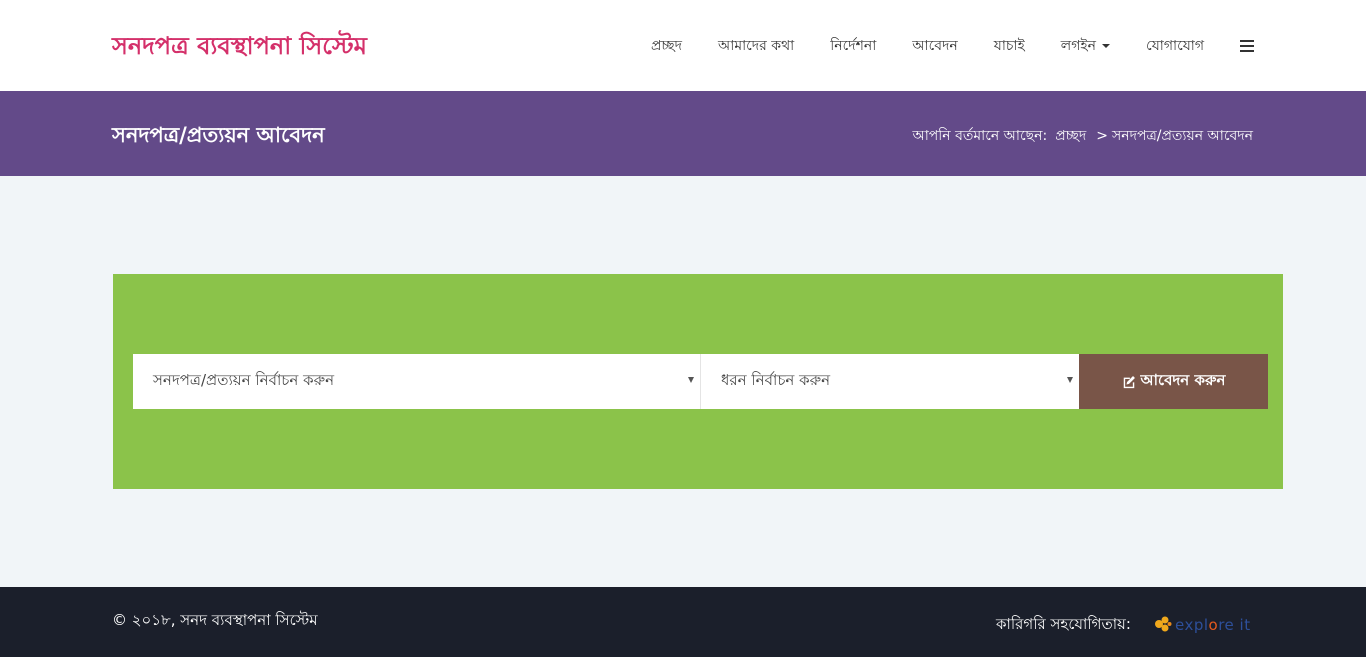  I want to click on copyright-text: © ২০১৮, সনদ ব্যবস্থাপনা সিস্টেম, so click(215, 620).